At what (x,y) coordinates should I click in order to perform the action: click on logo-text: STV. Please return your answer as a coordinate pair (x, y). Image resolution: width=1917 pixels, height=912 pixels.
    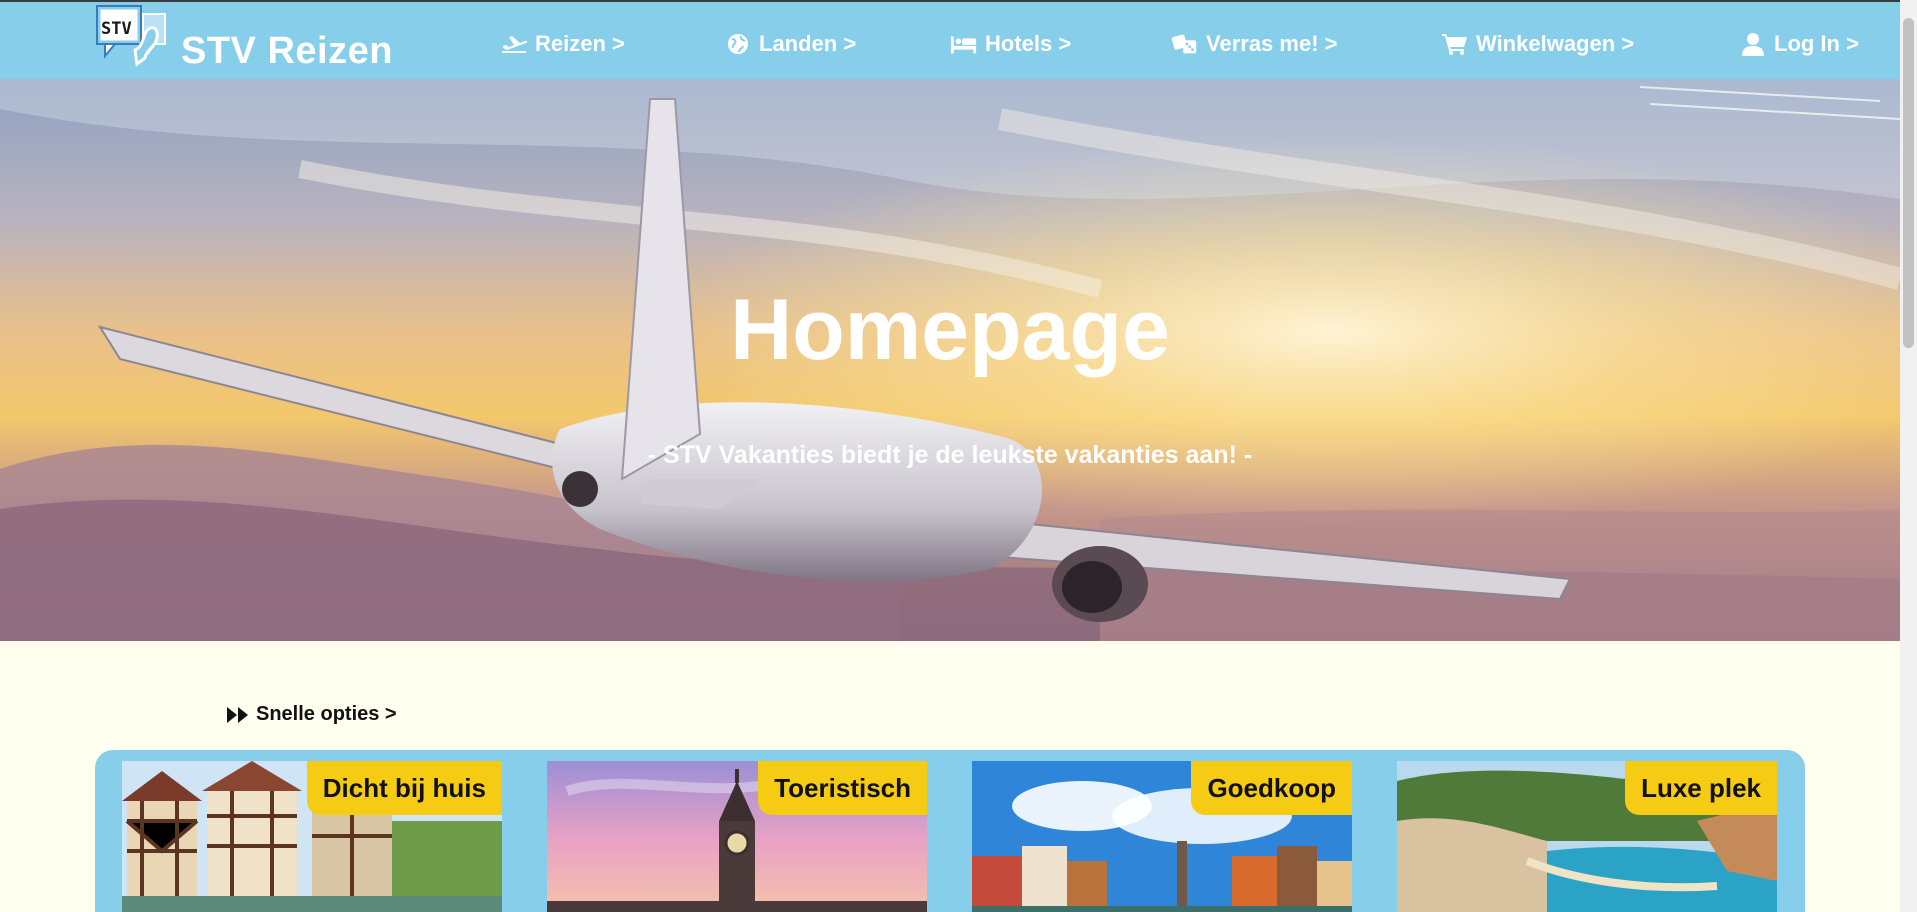
    Looking at the image, I should click on (116, 29).